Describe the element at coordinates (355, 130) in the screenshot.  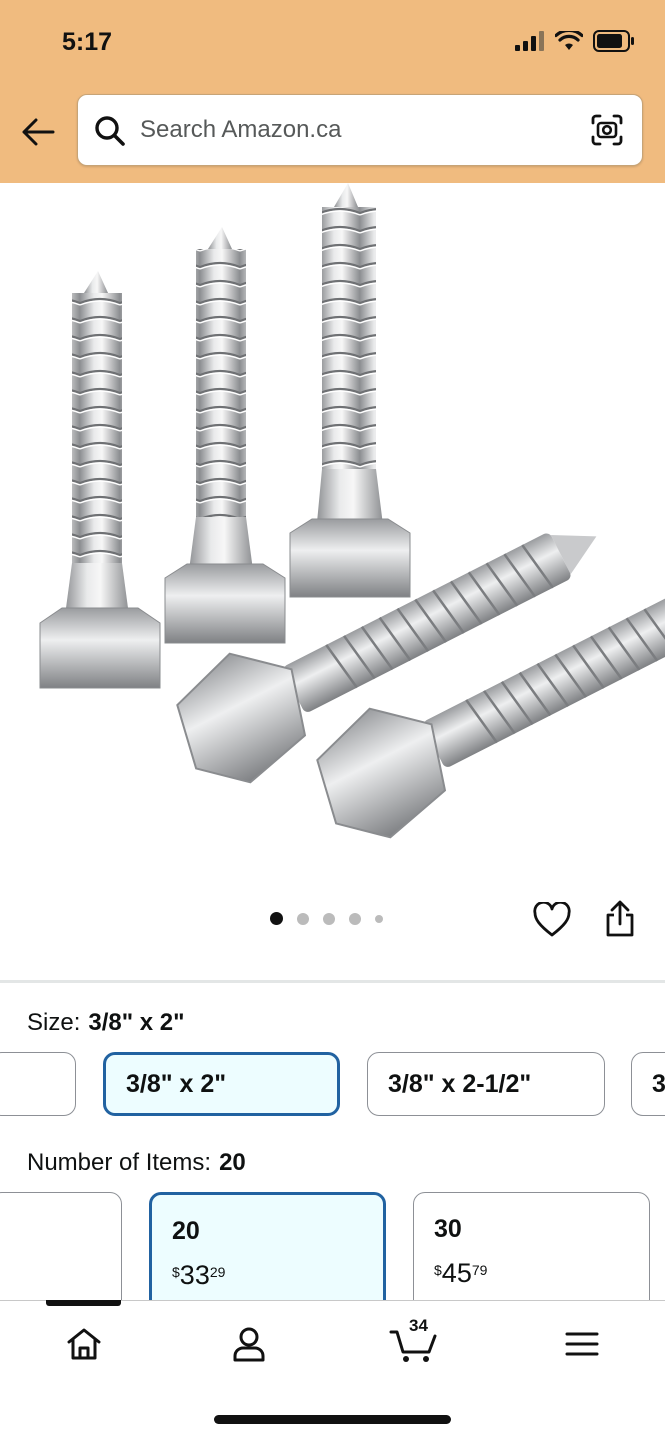
I see `search-input` at that location.